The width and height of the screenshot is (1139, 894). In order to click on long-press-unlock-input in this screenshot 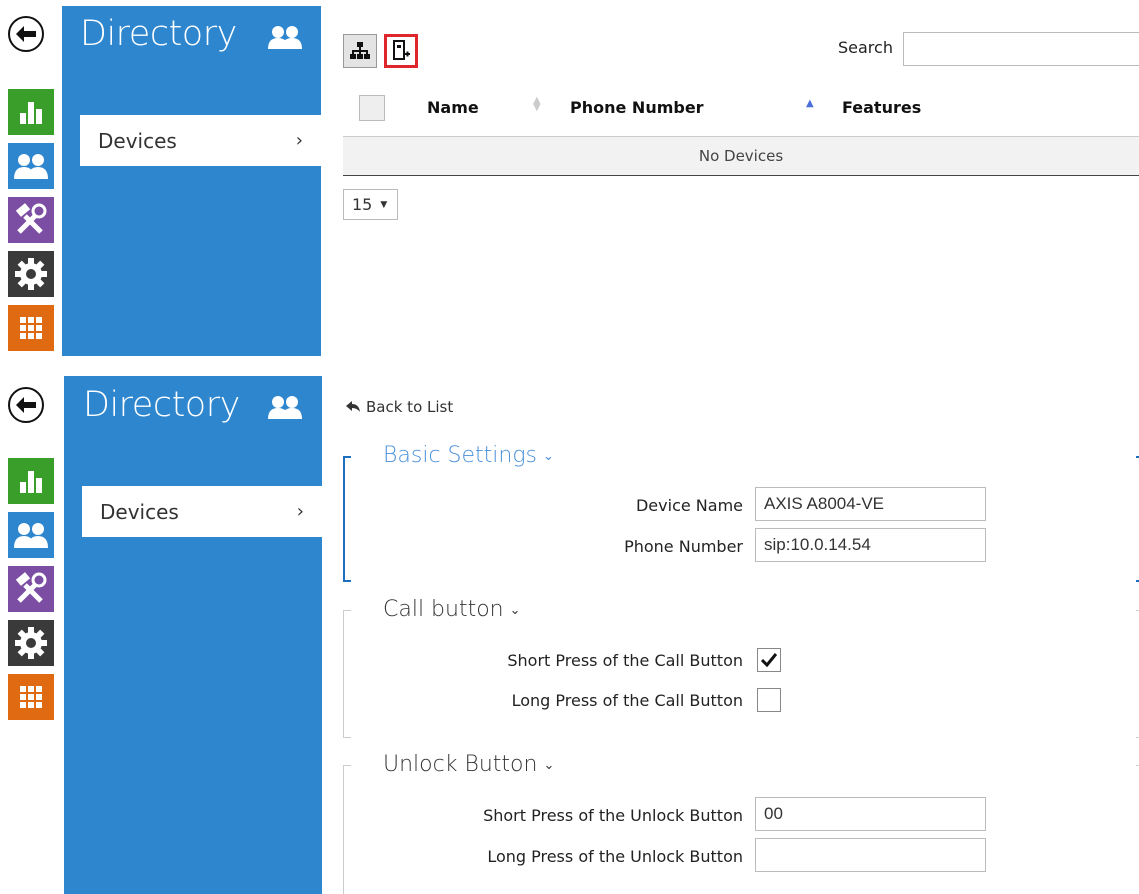, I will do `click(870, 855)`.